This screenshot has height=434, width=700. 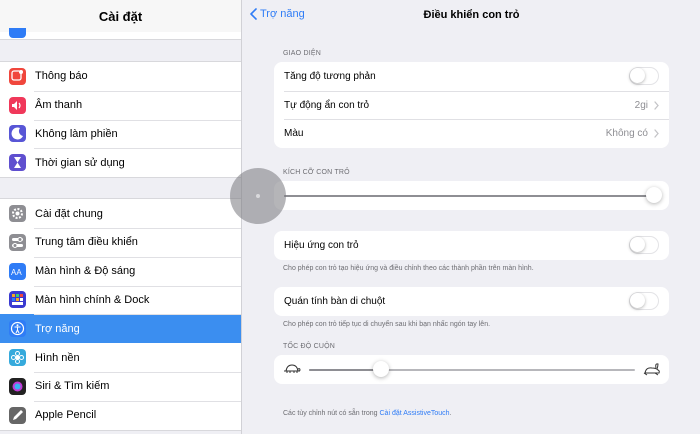 What do you see at coordinates (17, 33) in the screenshot?
I see `scrolled-item-icon` at bounding box center [17, 33].